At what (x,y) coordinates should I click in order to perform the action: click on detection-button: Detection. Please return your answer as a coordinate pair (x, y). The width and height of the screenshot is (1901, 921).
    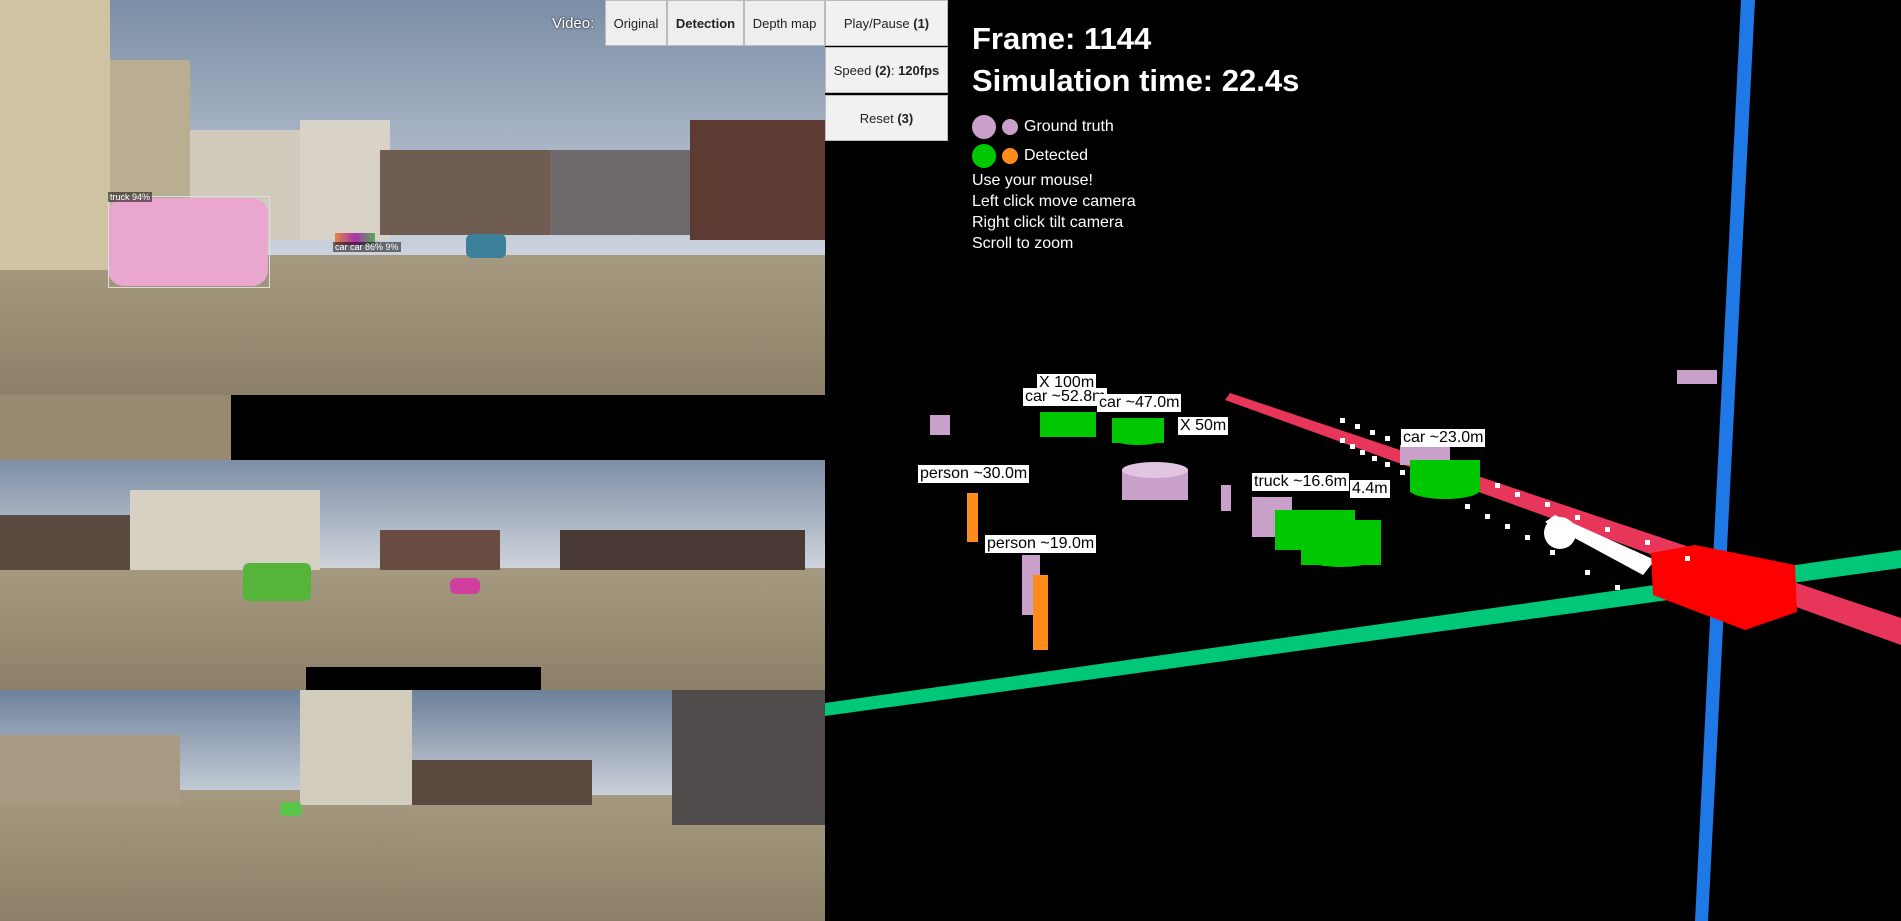
    Looking at the image, I should click on (705, 23).